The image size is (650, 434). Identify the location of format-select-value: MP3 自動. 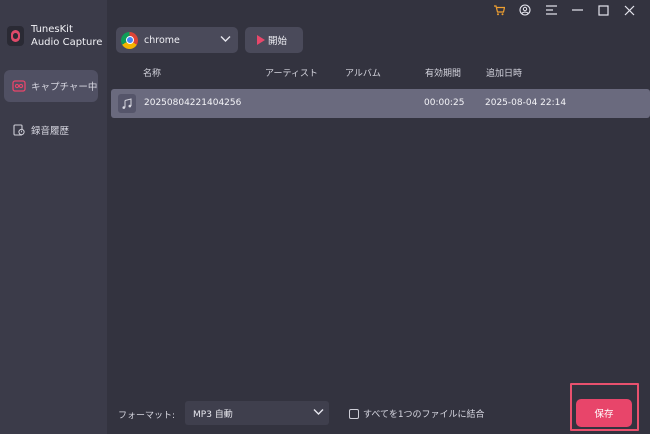
(213, 414).